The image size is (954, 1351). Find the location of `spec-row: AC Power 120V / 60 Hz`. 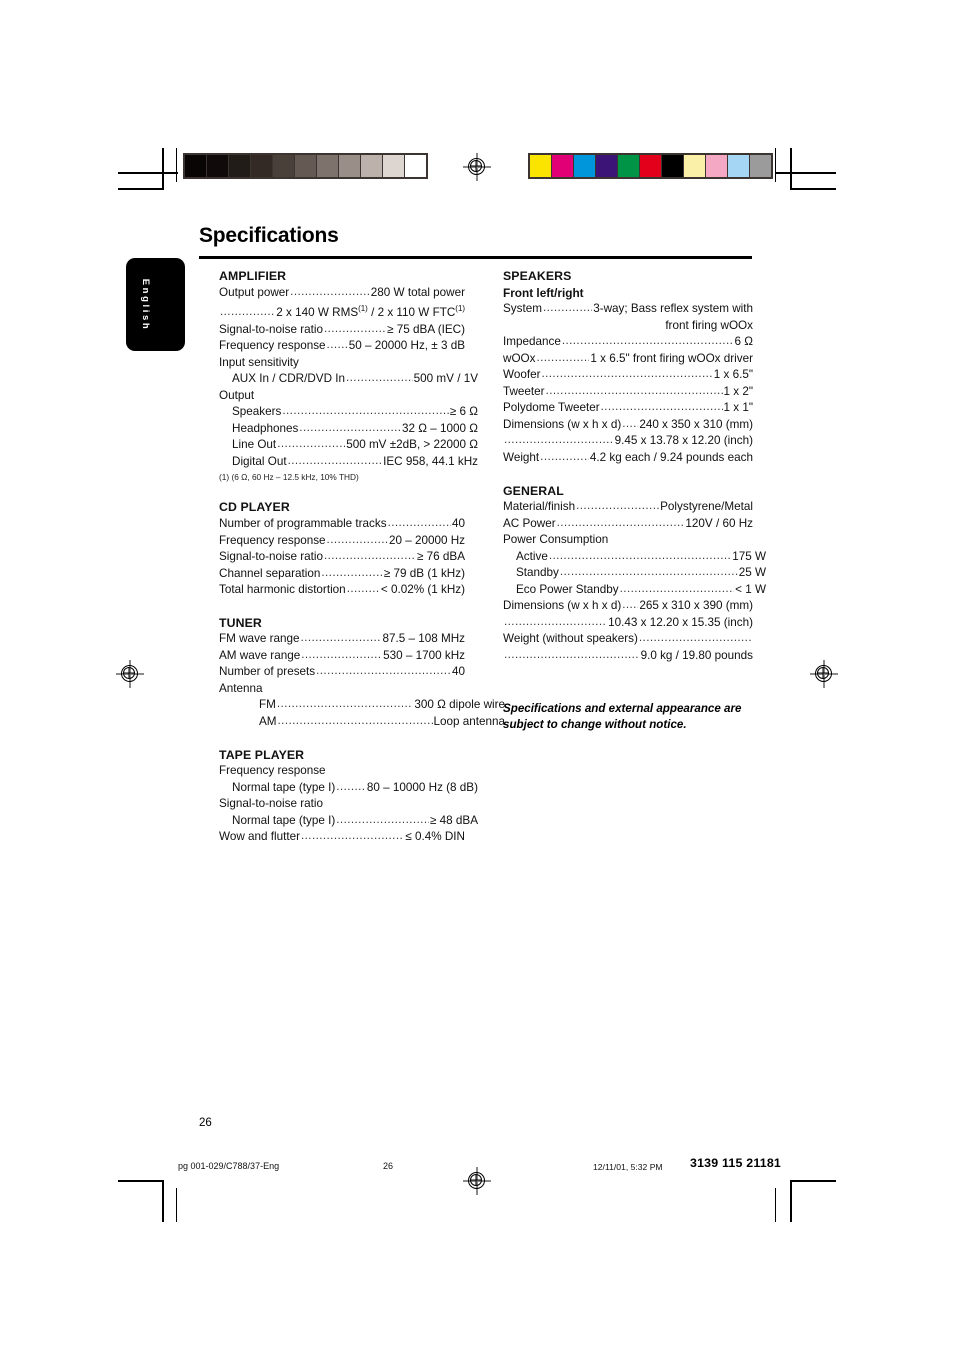

spec-row: AC Power 120V / 60 Hz is located at coordinates (628, 524).